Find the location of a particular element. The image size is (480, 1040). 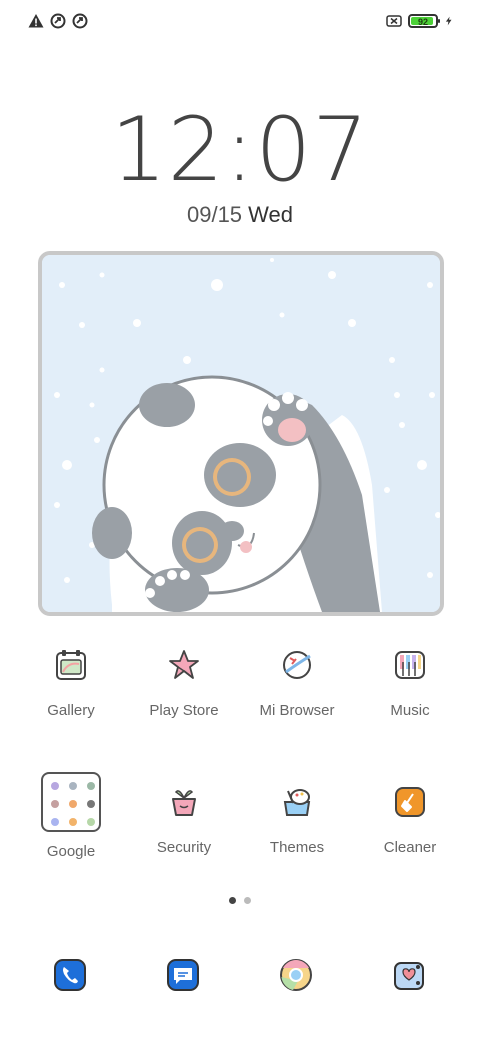

battery-level: 92 is located at coordinates (422, 22).